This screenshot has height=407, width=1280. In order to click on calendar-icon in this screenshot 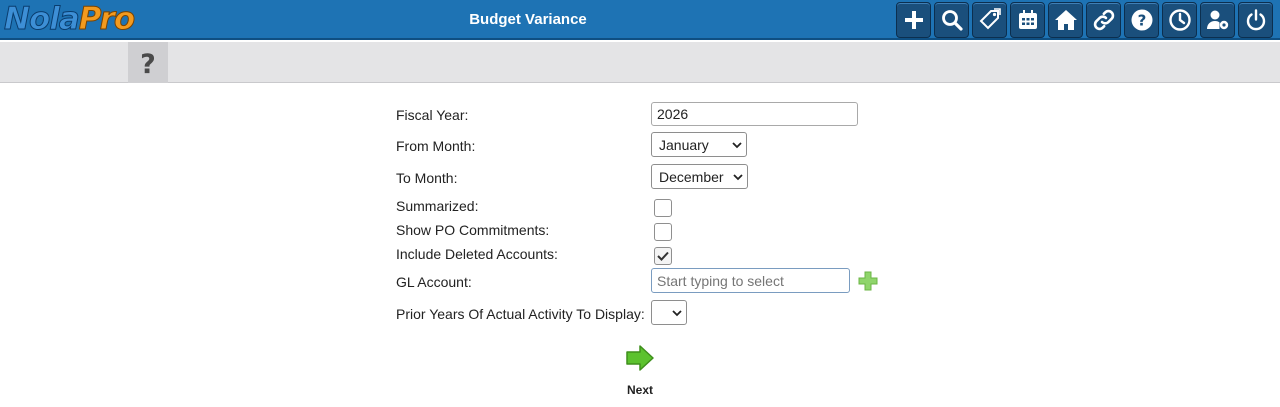, I will do `click(1027, 19)`.